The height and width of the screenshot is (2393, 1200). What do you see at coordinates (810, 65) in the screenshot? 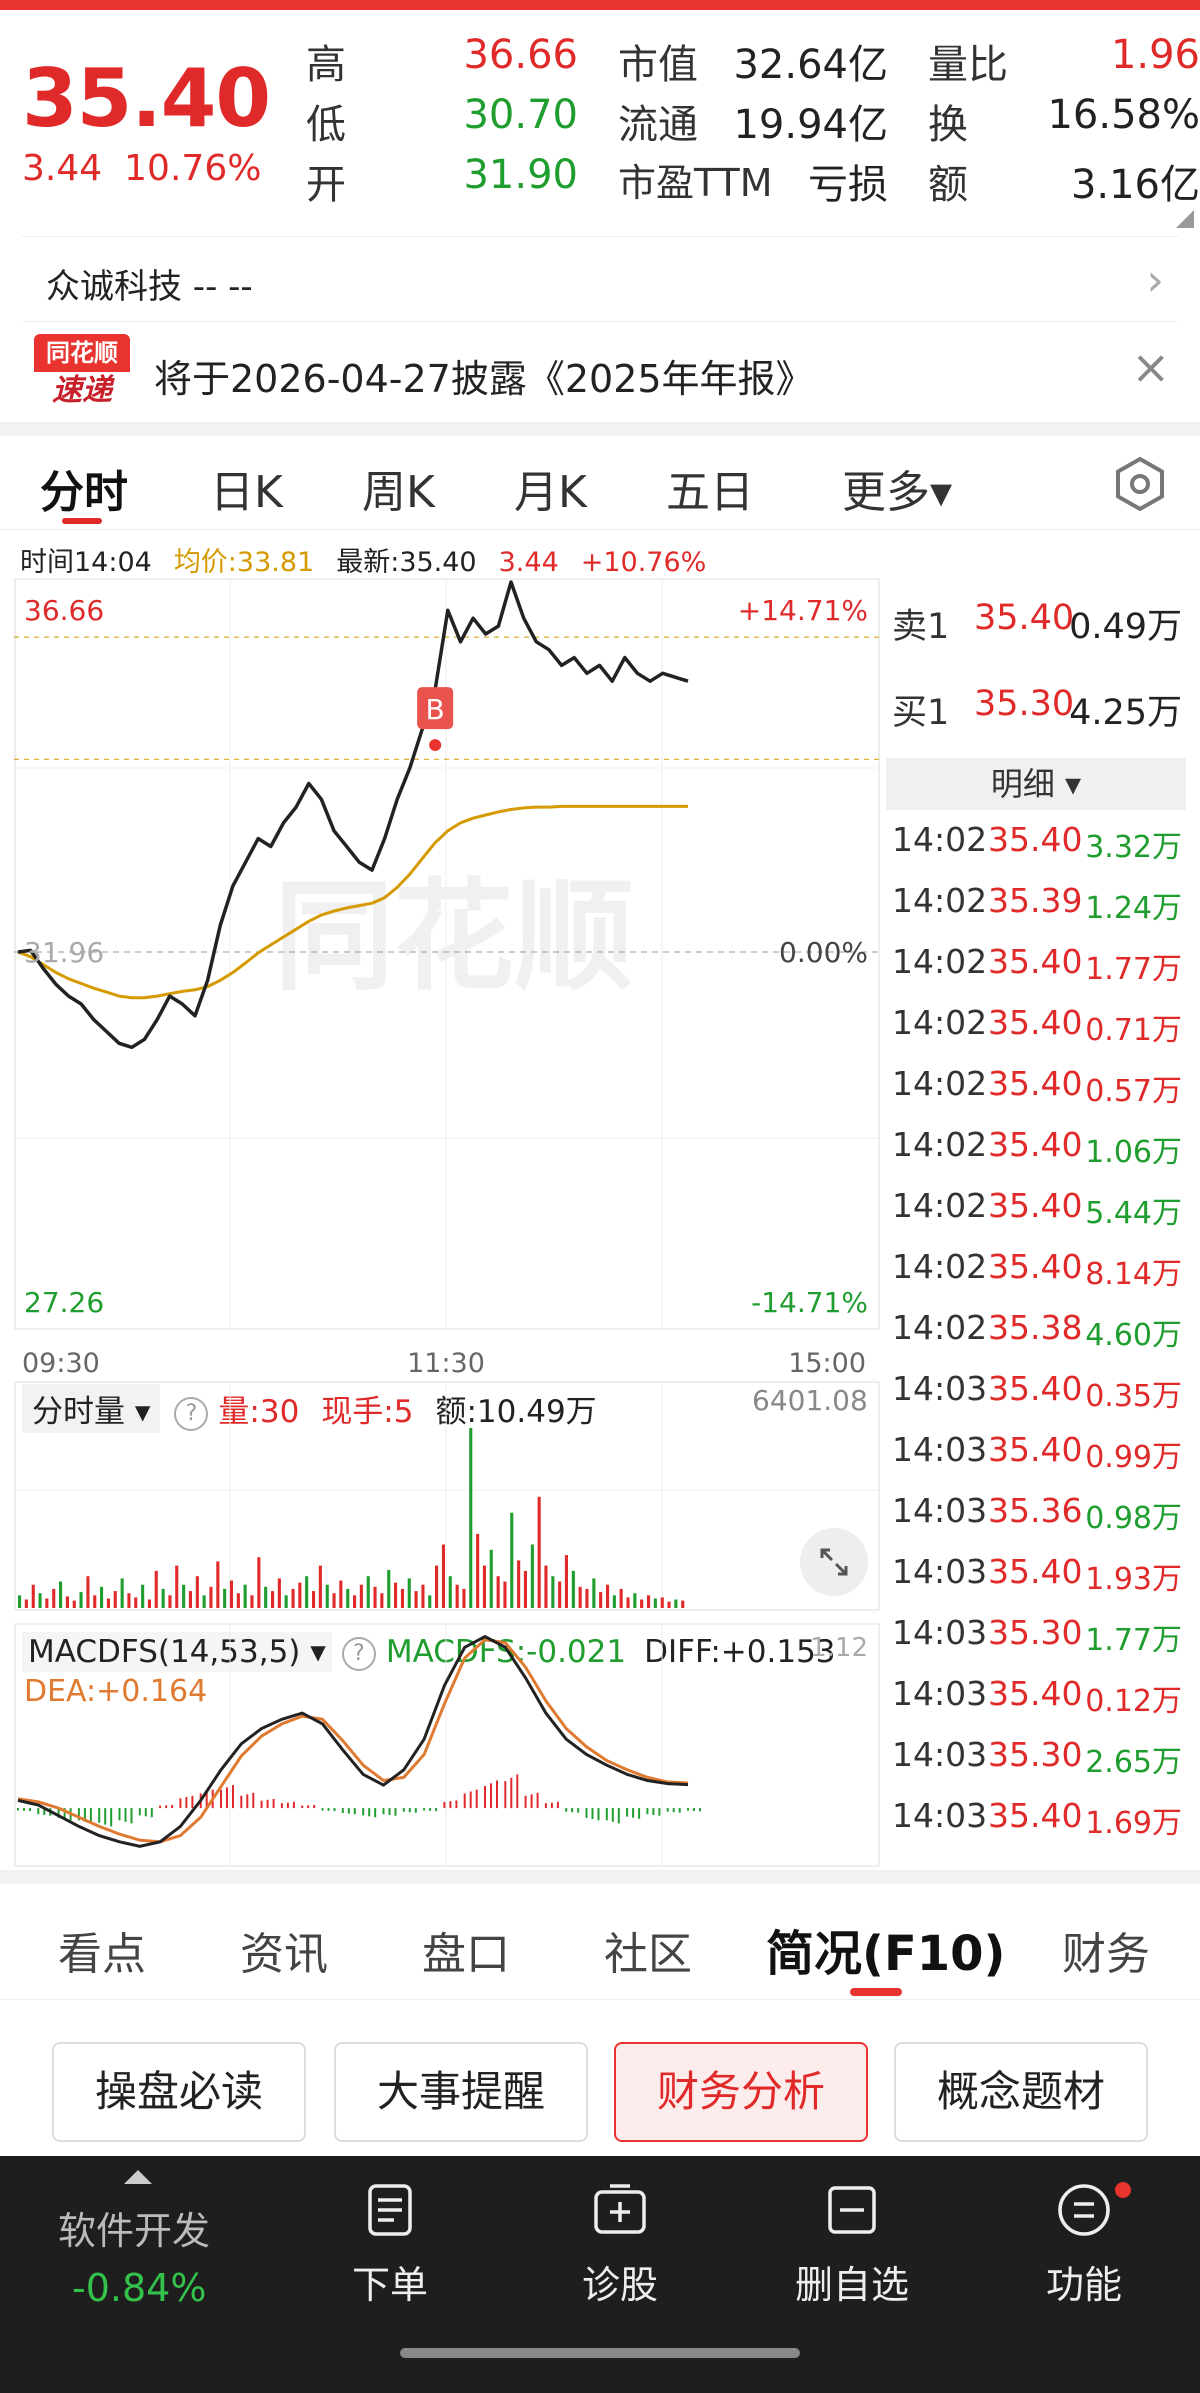
I see `quote-value: 32.64亿` at bounding box center [810, 65].